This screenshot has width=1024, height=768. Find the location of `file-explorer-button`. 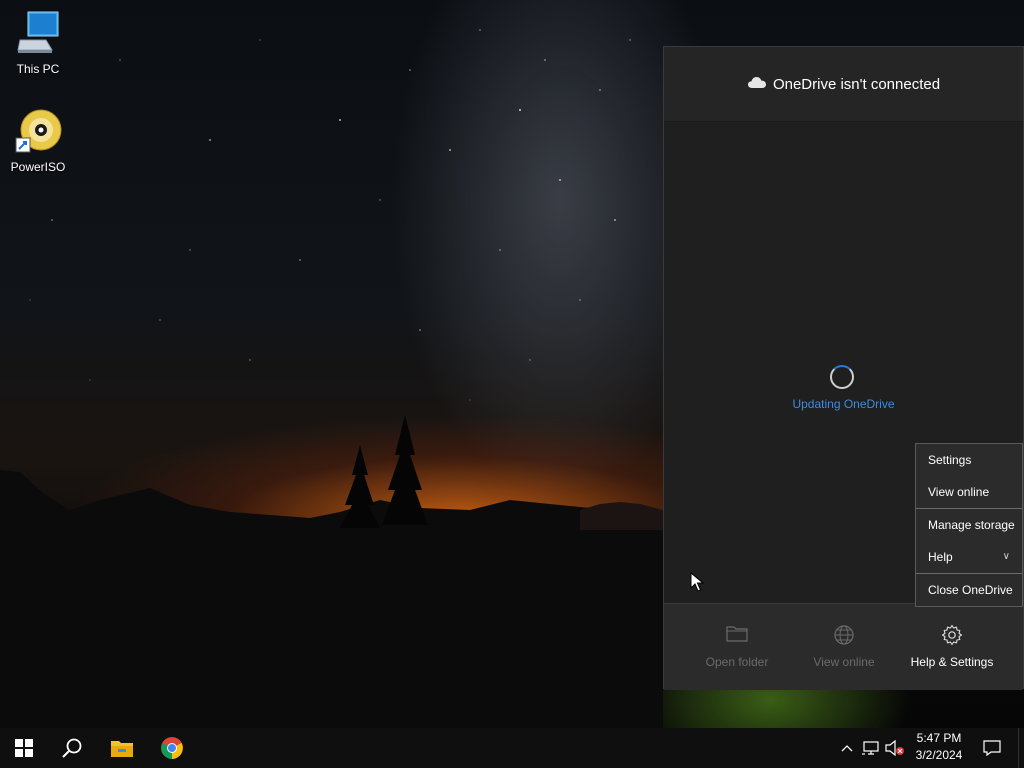

file-explorer-button is located at coordinates (122, 748).